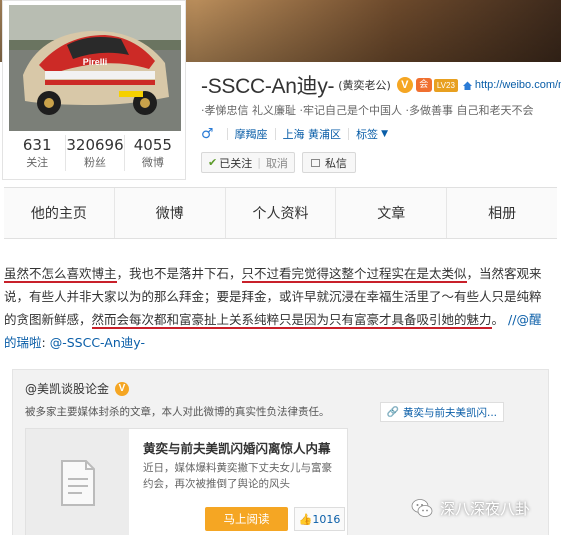  I want to click on svg-text: Pirelli, so click(95, 62).